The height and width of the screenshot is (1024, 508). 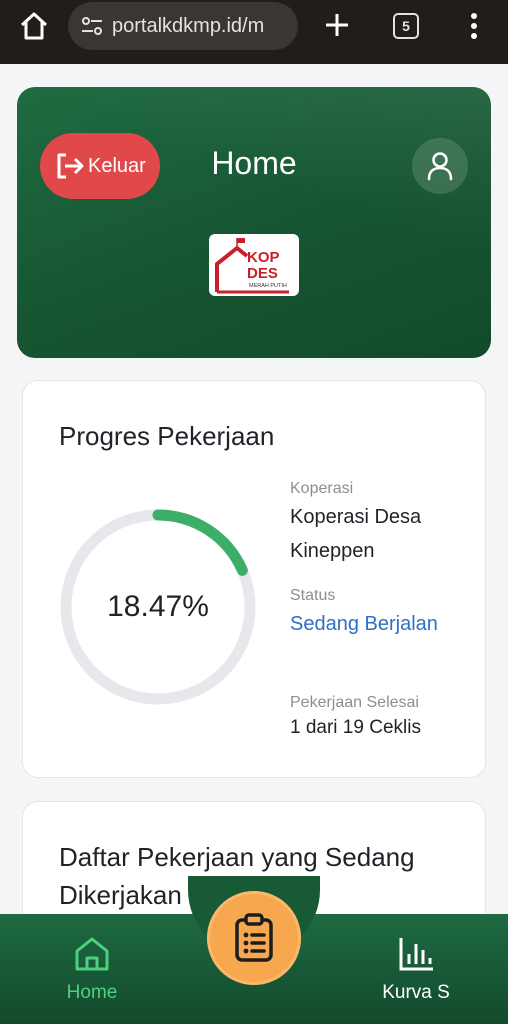 I want to click on logo-line3: MERAH PUTIH, so click(x=268, y=286).